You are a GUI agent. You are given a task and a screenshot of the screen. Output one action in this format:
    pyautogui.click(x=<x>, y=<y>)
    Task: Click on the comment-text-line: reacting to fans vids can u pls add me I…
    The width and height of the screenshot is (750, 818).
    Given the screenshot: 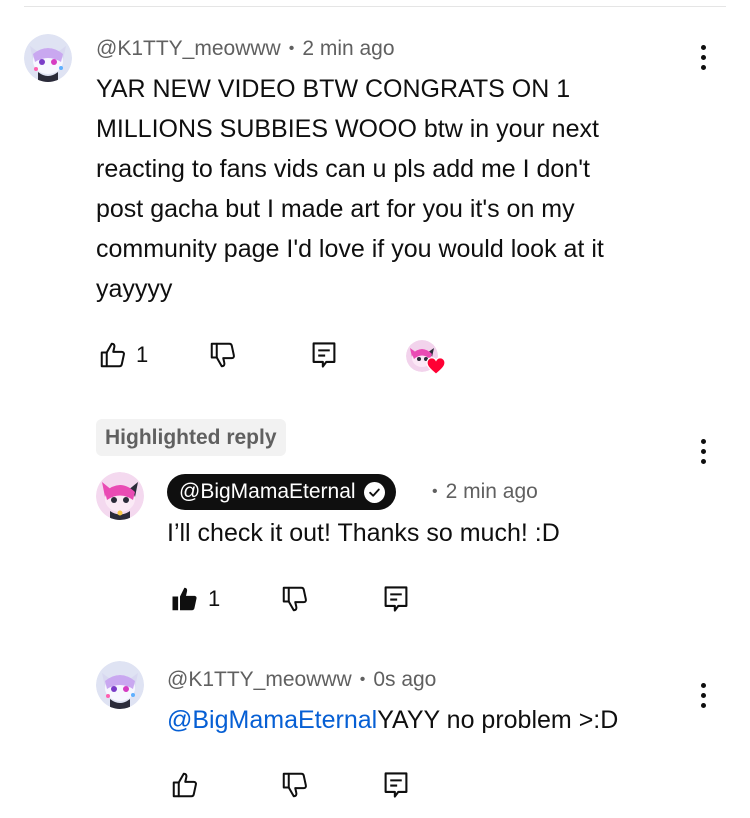 What is the action you would take?
    pyautogui.click(x=343, y=169)
    